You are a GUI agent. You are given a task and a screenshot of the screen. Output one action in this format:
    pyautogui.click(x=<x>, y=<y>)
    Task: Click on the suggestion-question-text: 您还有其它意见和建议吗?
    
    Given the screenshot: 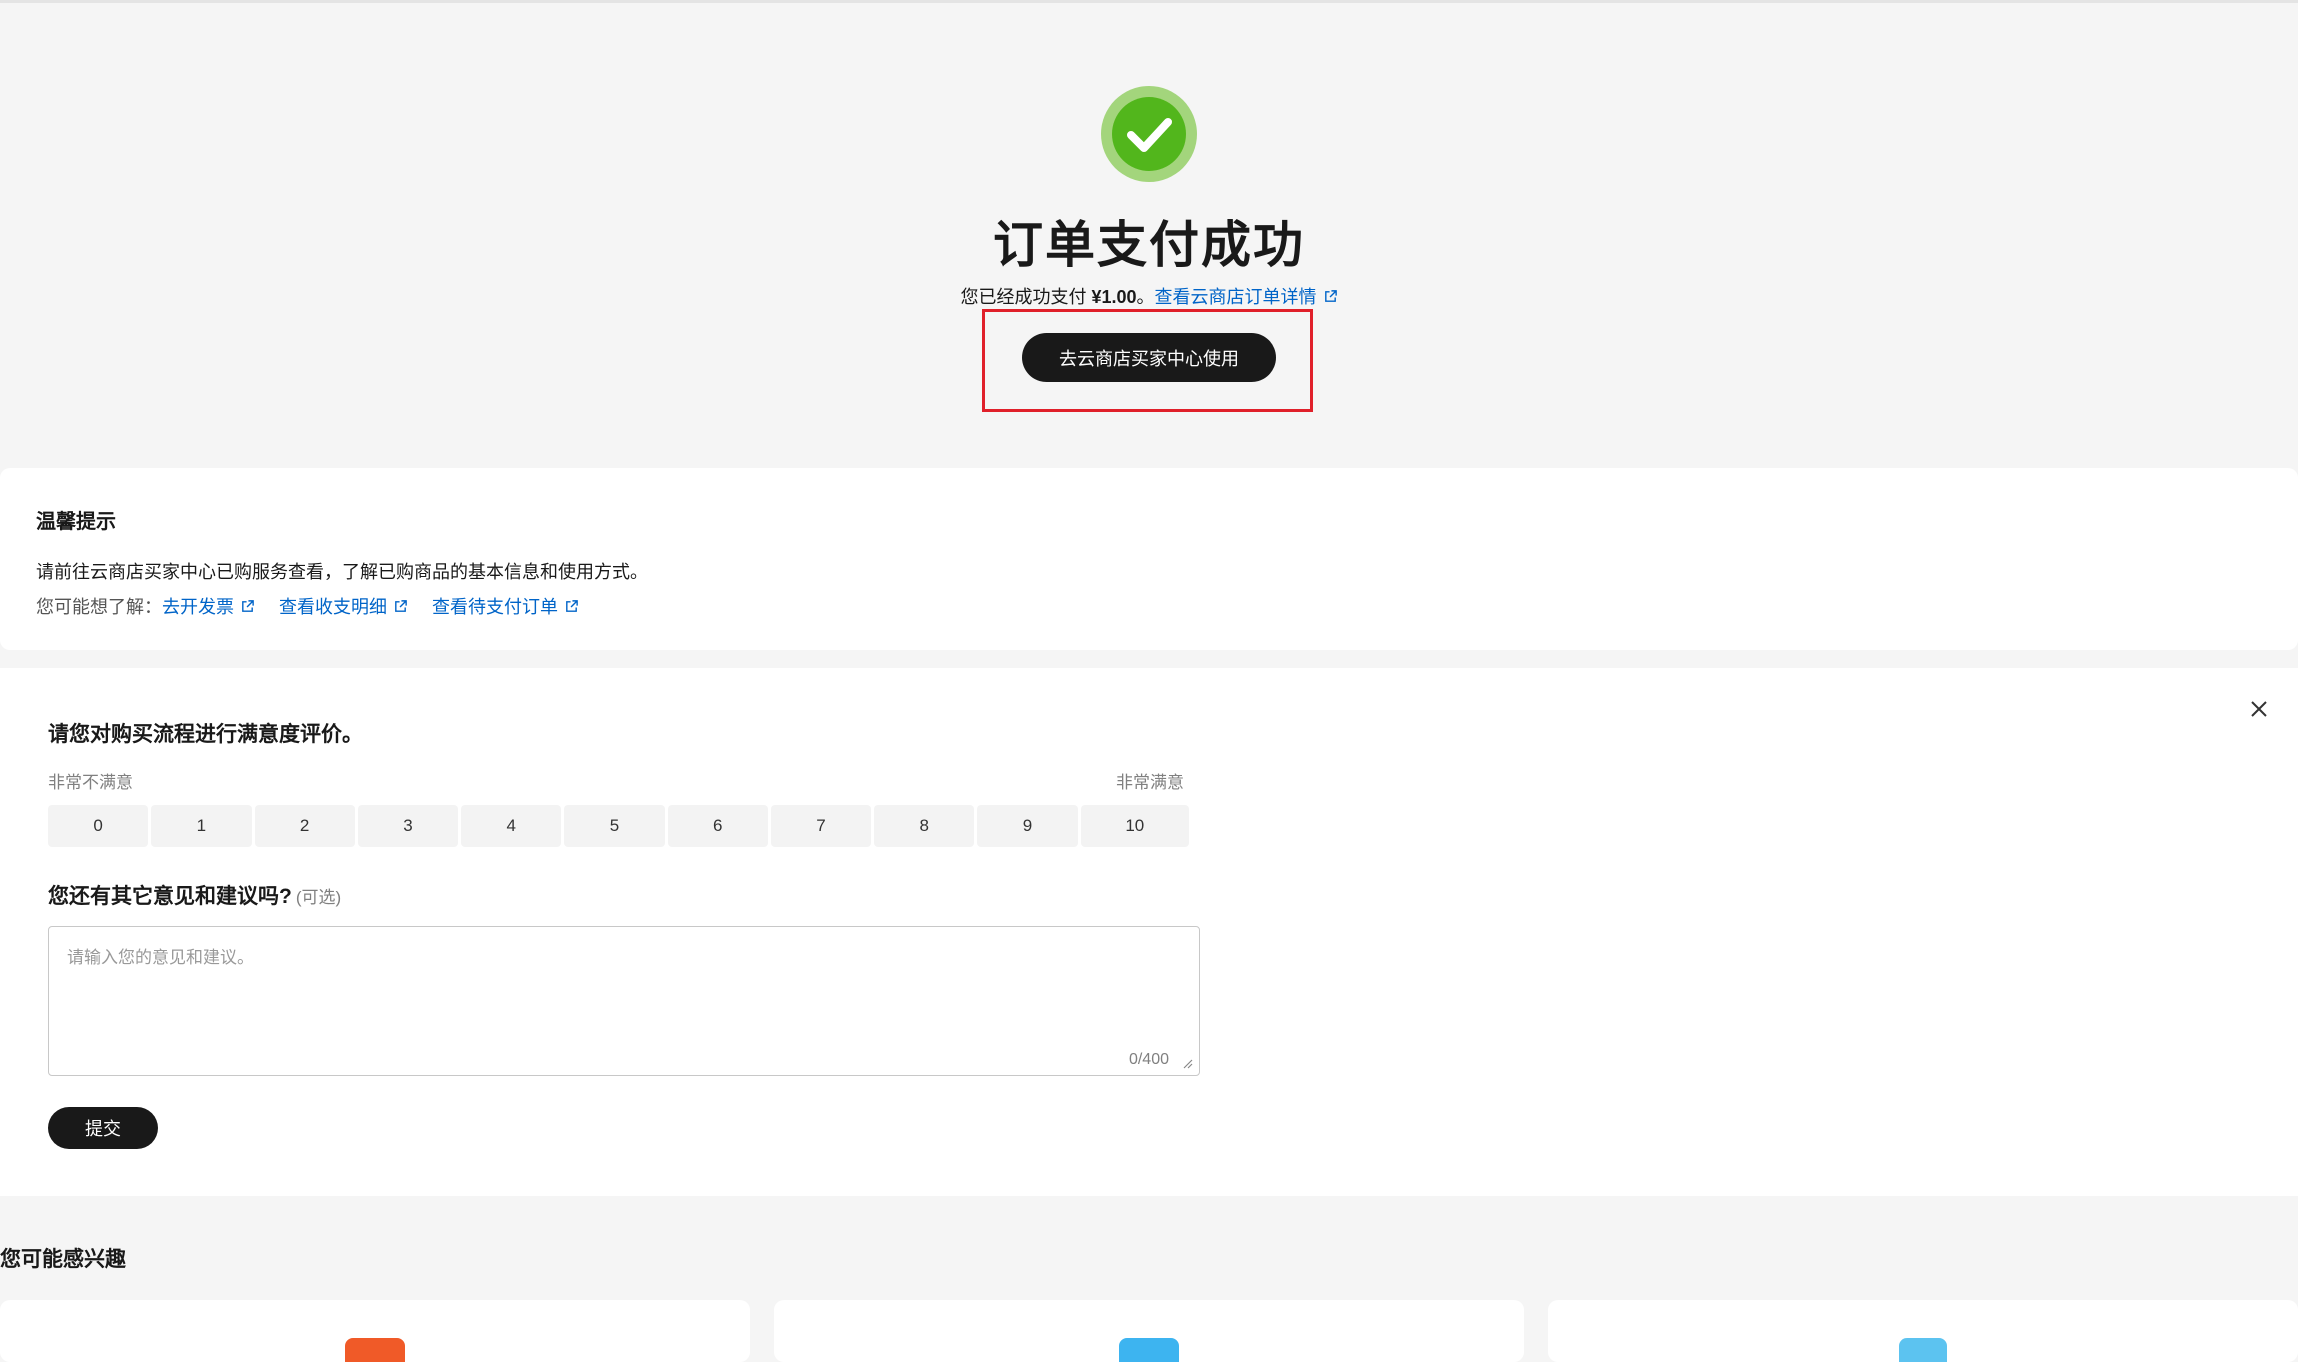 What is the action you would take?
    pyautogui.click(x=170, y=896)
    